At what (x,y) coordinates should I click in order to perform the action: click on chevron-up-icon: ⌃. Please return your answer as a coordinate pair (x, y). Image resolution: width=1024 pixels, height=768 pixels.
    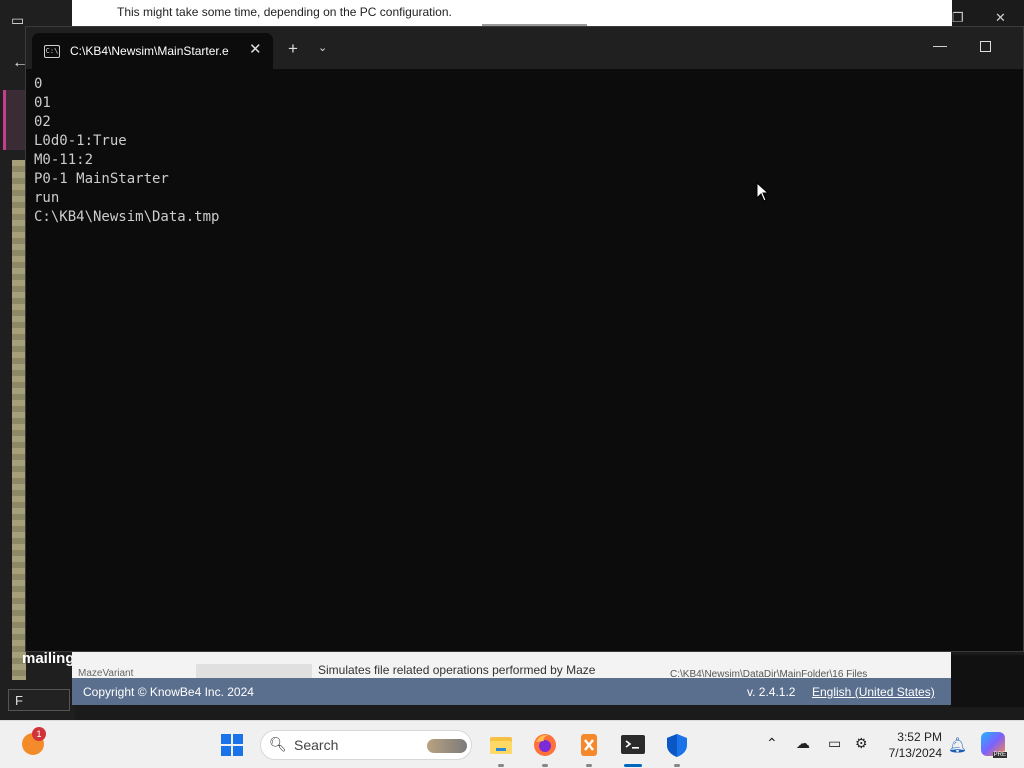
    Looking at the image, I should click on (772, 743).